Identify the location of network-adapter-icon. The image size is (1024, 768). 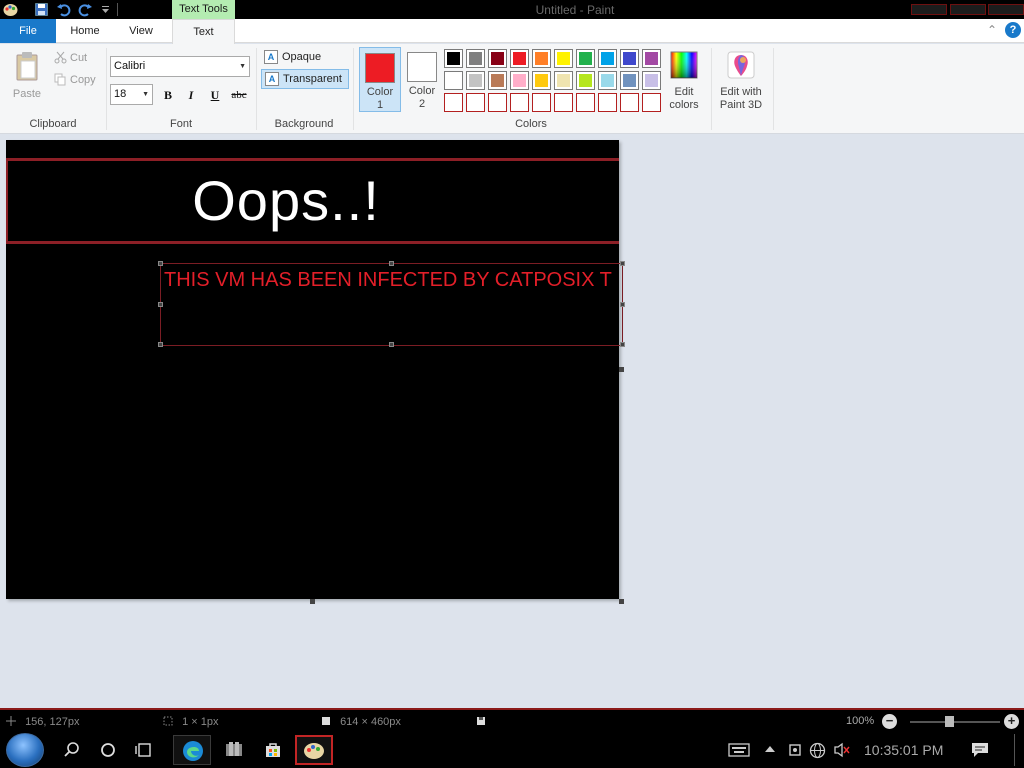
(795, 751).